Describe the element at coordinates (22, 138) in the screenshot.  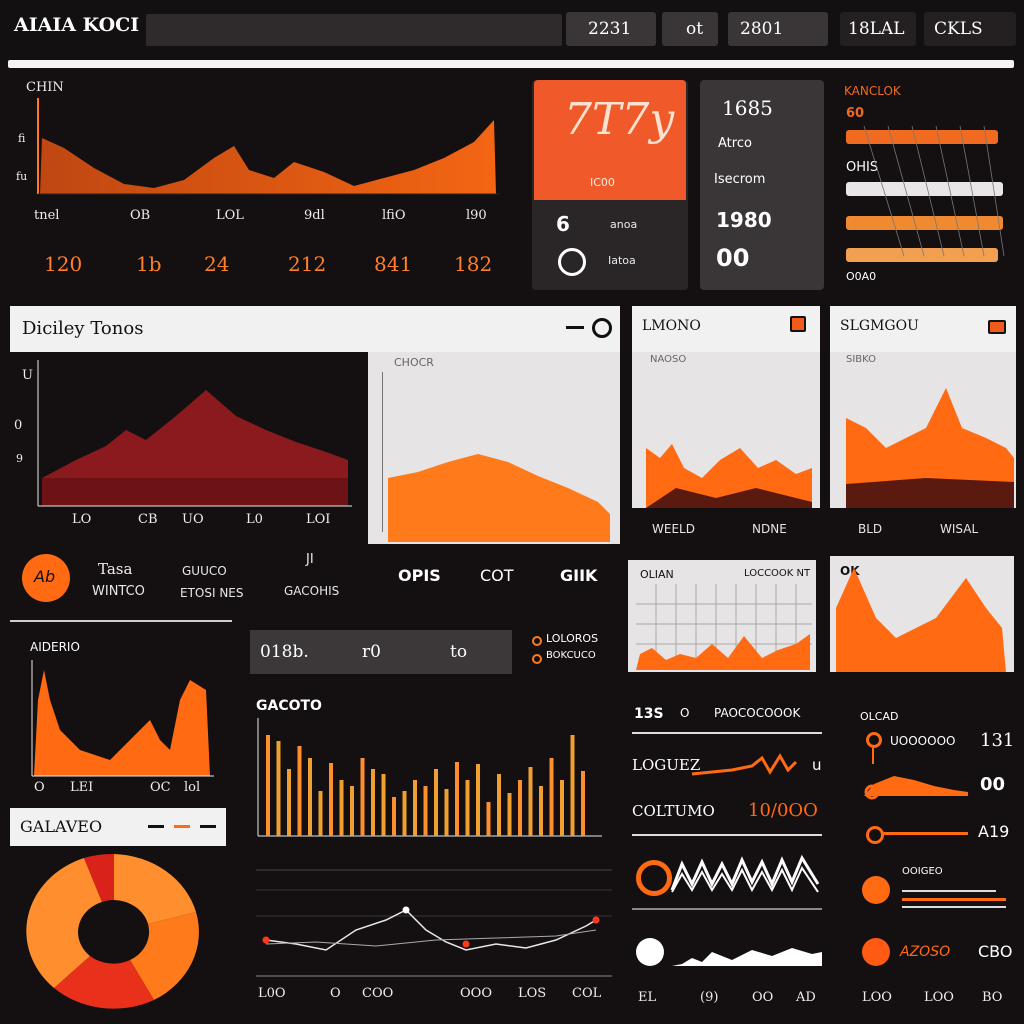
I see `top-chart-ytick-1: fi` at that location.